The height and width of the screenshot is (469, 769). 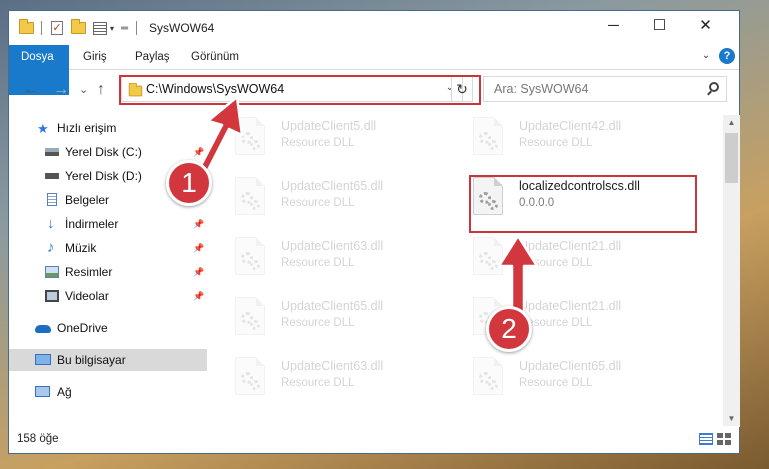 What do you see at coordinates (518, 275) in the screenshot?
I see `arrow-to-file` at bounding box center [518, 275].